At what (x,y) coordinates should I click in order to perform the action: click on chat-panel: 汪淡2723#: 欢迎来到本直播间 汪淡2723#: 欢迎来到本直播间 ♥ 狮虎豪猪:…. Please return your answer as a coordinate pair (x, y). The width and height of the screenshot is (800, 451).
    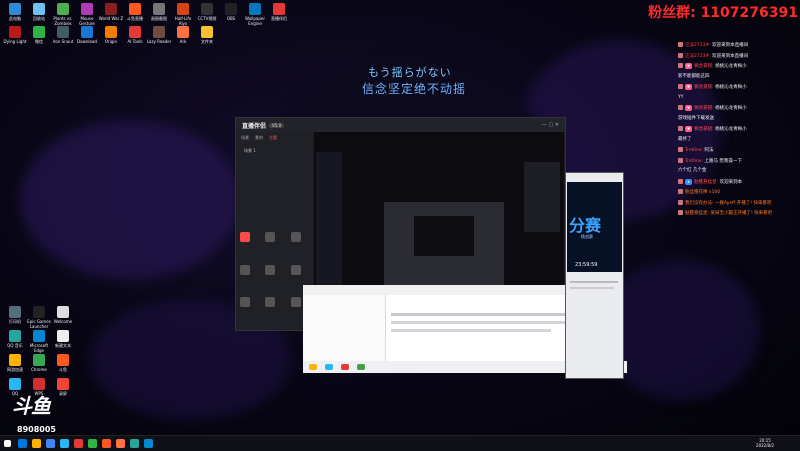
    Looking at the image, I should click on (738, 135).